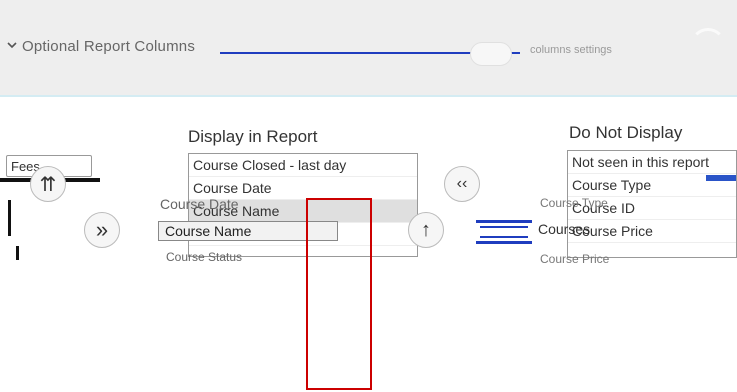 This screenshot has height=392, width=737. Describe the element at coordinates (303, 165) in the screenshot. I see `list-item: Course Closed - last day` at that location.